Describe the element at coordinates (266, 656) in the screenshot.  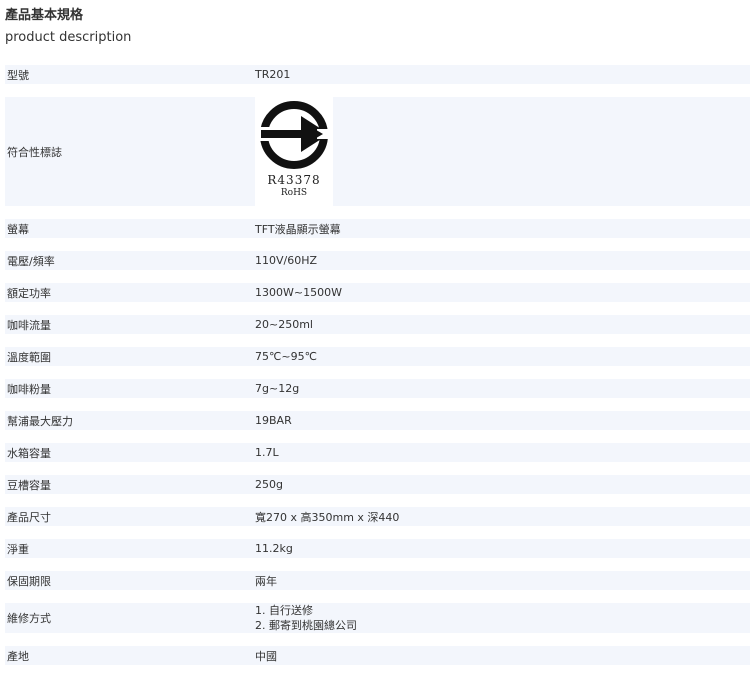
I see `spec-value: 中國` at that location.